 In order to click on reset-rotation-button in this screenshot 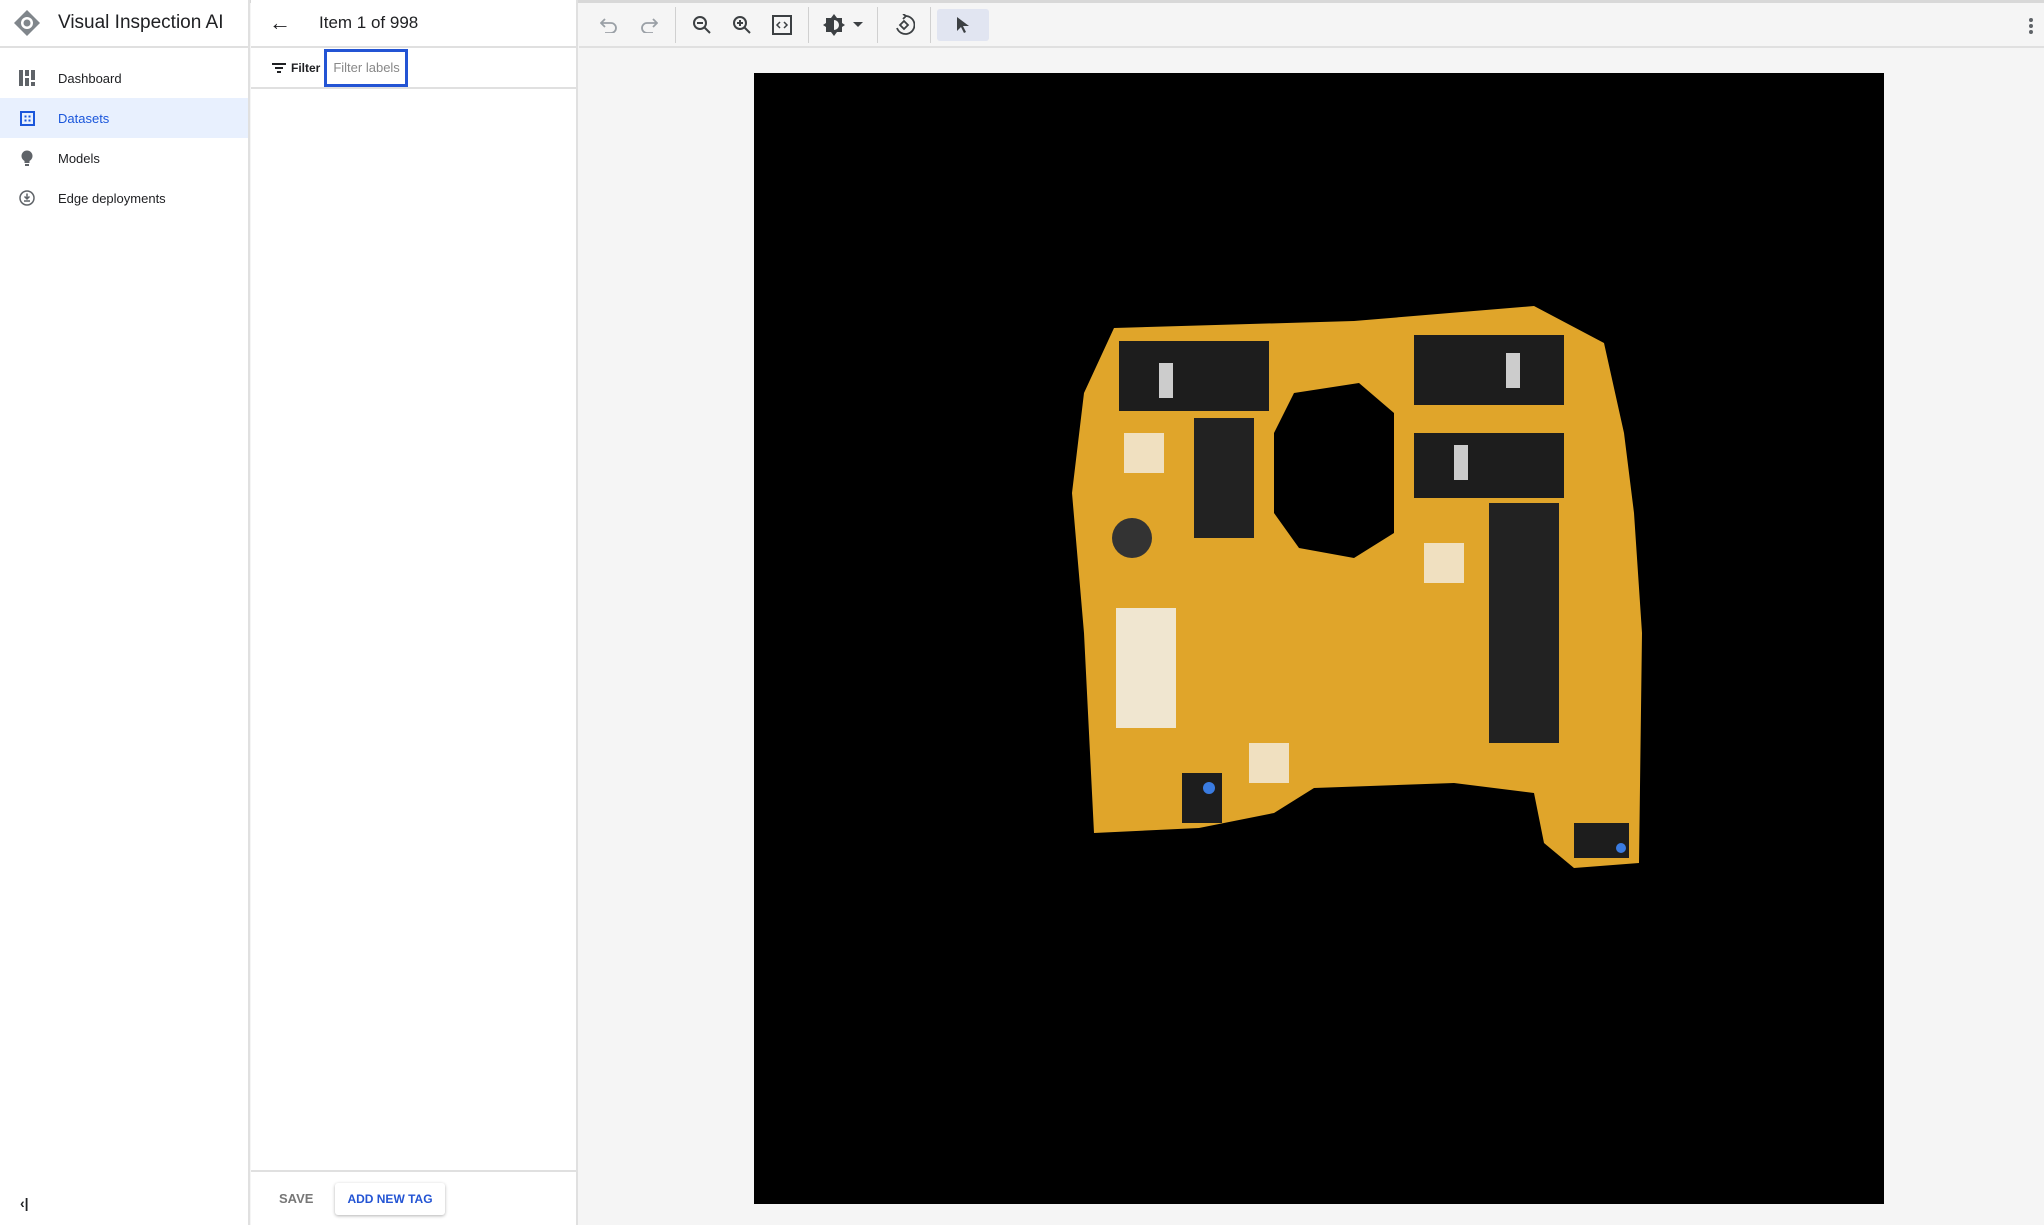, I will do `click(904, 25)`.